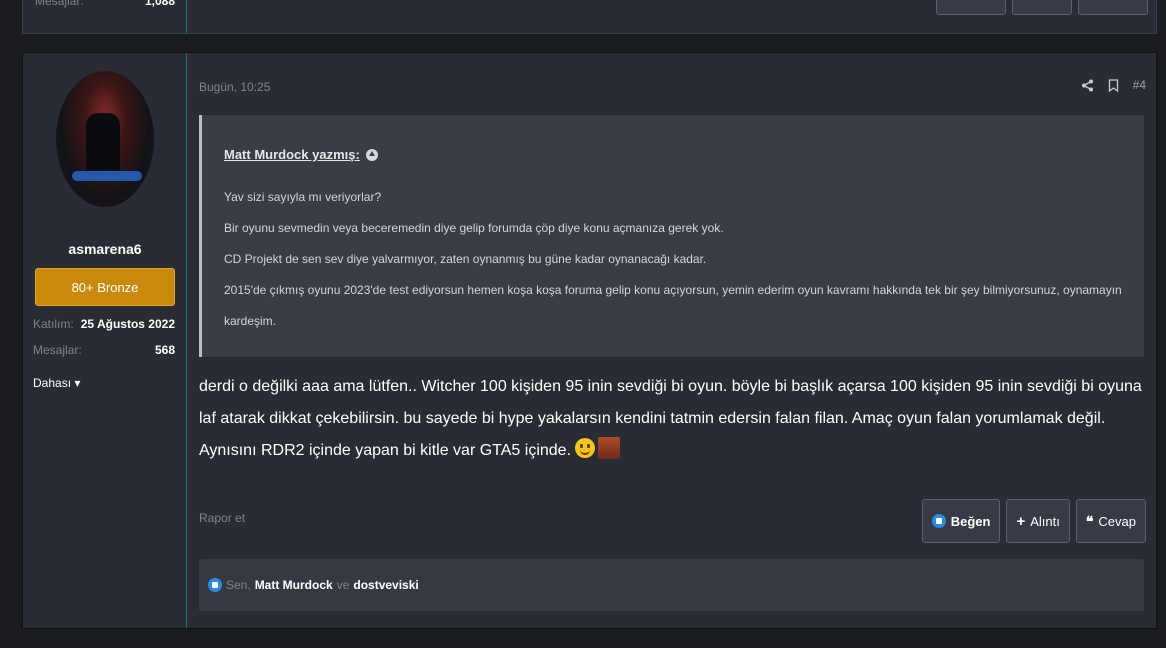 This screenshot has height=648, width=1166. I want to click on quote-button: + Alıntı, so click(1038, 521).